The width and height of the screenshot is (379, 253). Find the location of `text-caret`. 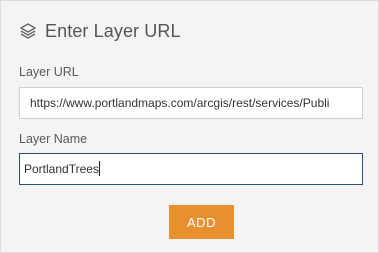

text-caret is located at coordinates (99, 169).